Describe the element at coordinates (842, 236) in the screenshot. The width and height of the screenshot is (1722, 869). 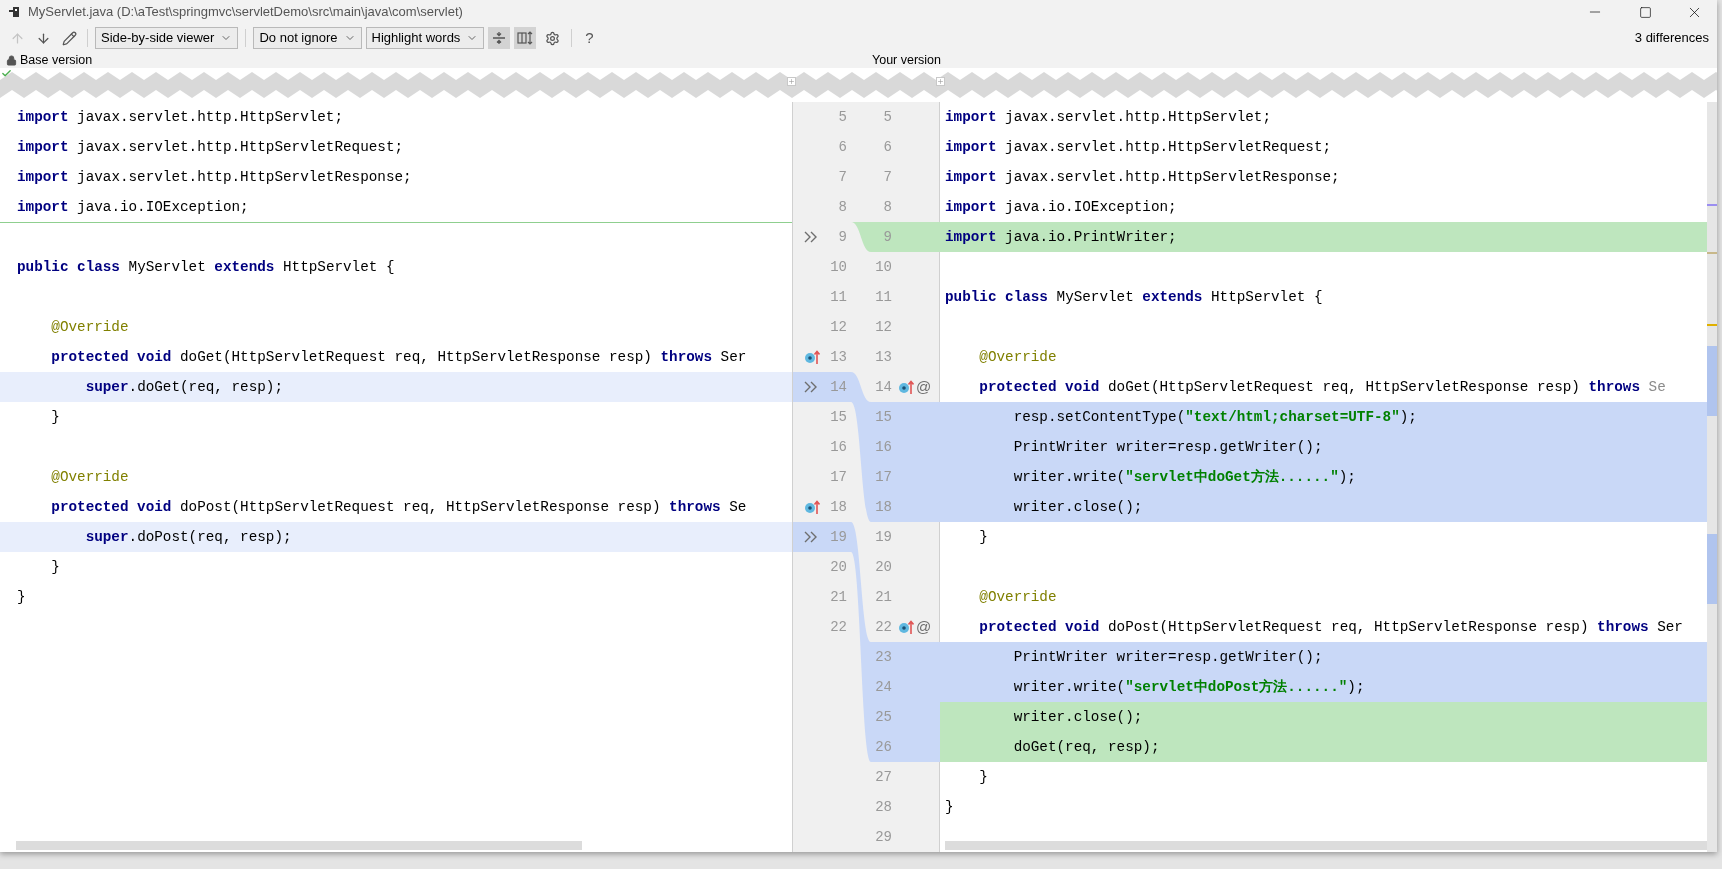
I see `line-number: 9` at that location.